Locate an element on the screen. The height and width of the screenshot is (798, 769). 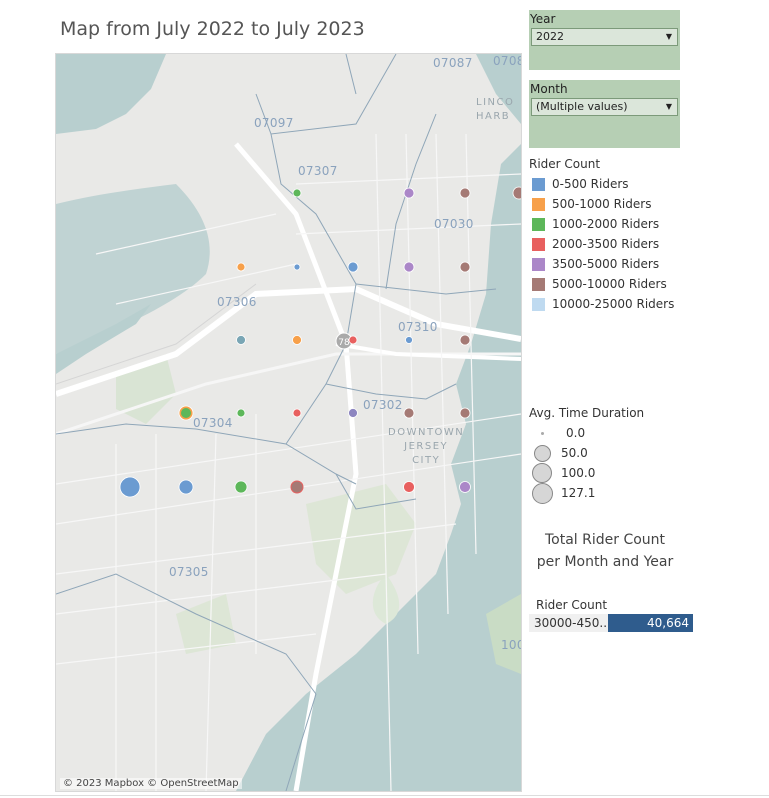
legend-item: 500-1000 Riders is located at coordinates (591, 204).